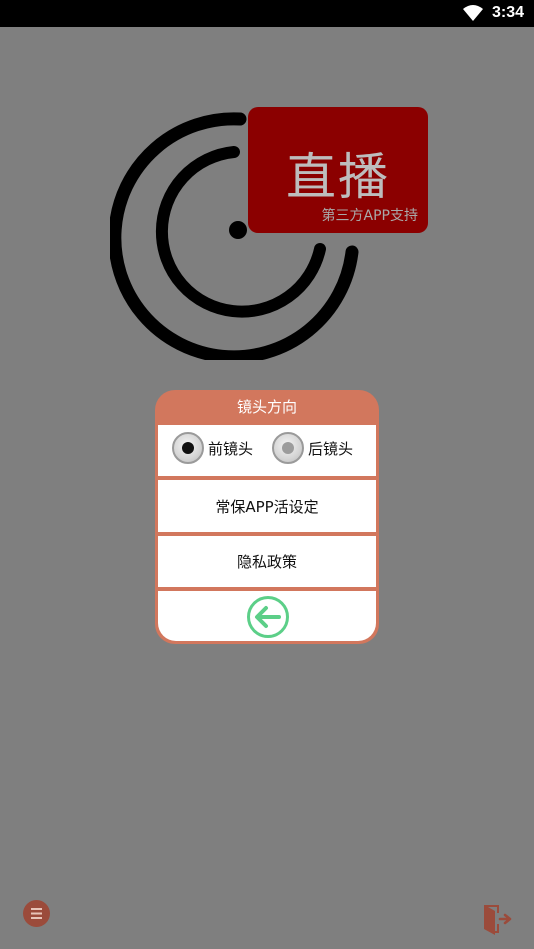  What do you see at coordinates (338, 177) in the screenshot?
I see `badge-title: 直播` at bounding box center [338, 177].